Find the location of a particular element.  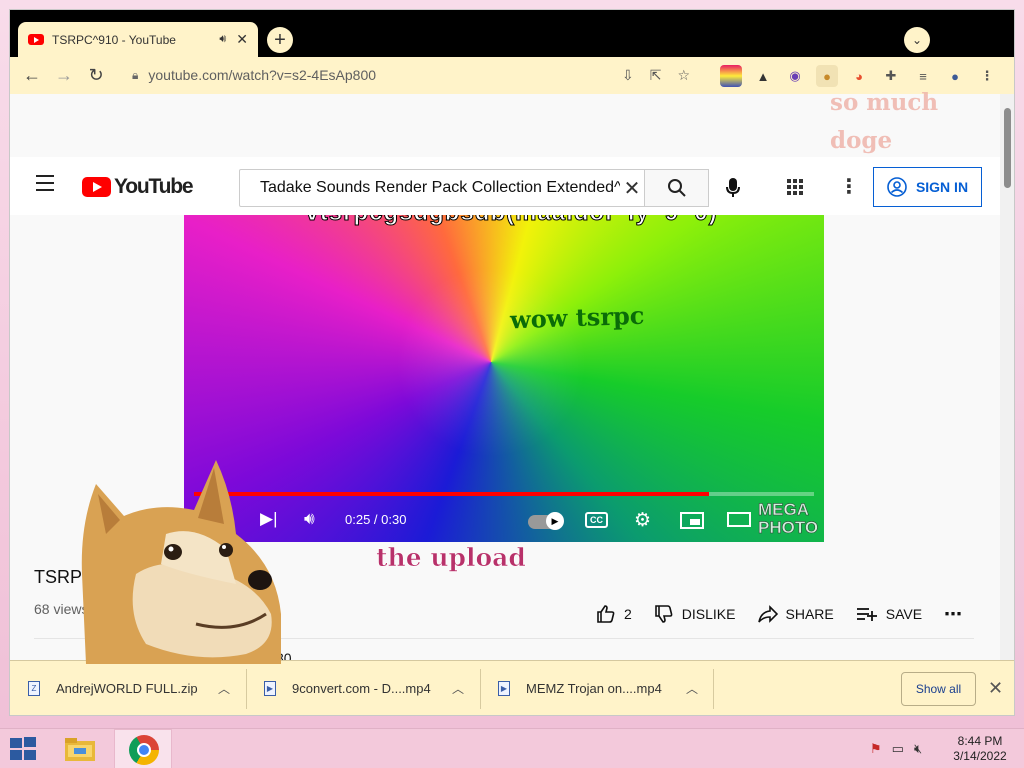

new-tab-button: + is located at coordinates (280, 40).